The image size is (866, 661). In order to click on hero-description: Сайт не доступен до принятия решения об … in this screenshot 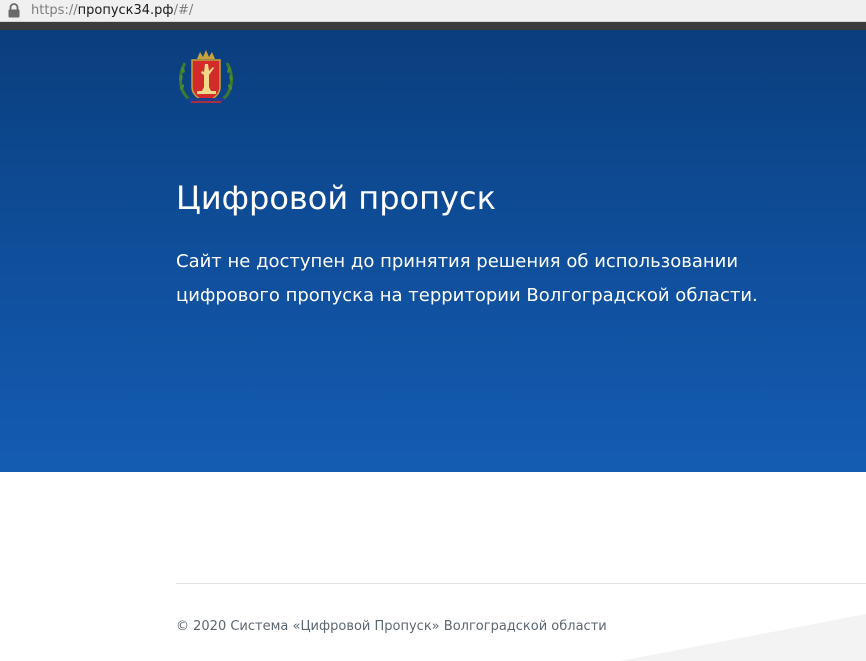, I will do `click(467, 278)`.